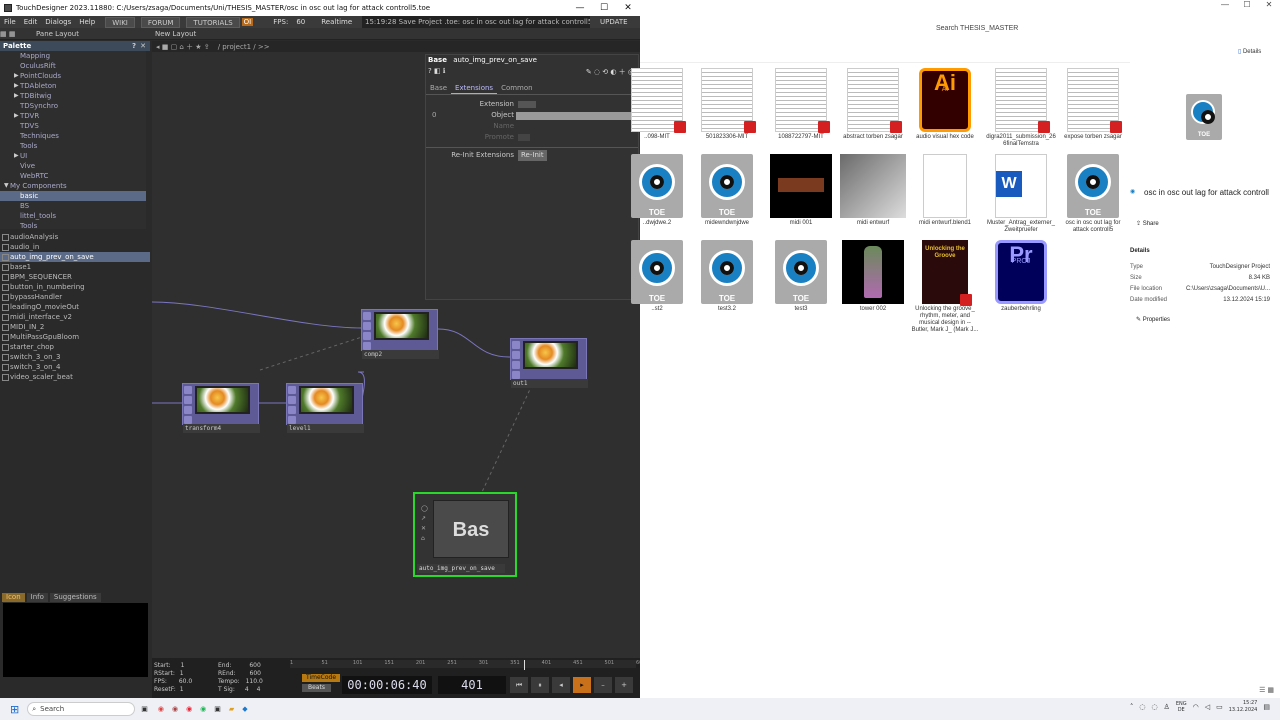 This screenshot has width=1280, height=720. What do you see at coordinates (189, 709) in the screenshot?
I see `app-red-icon: ◉` at bounding box center [189, 709].